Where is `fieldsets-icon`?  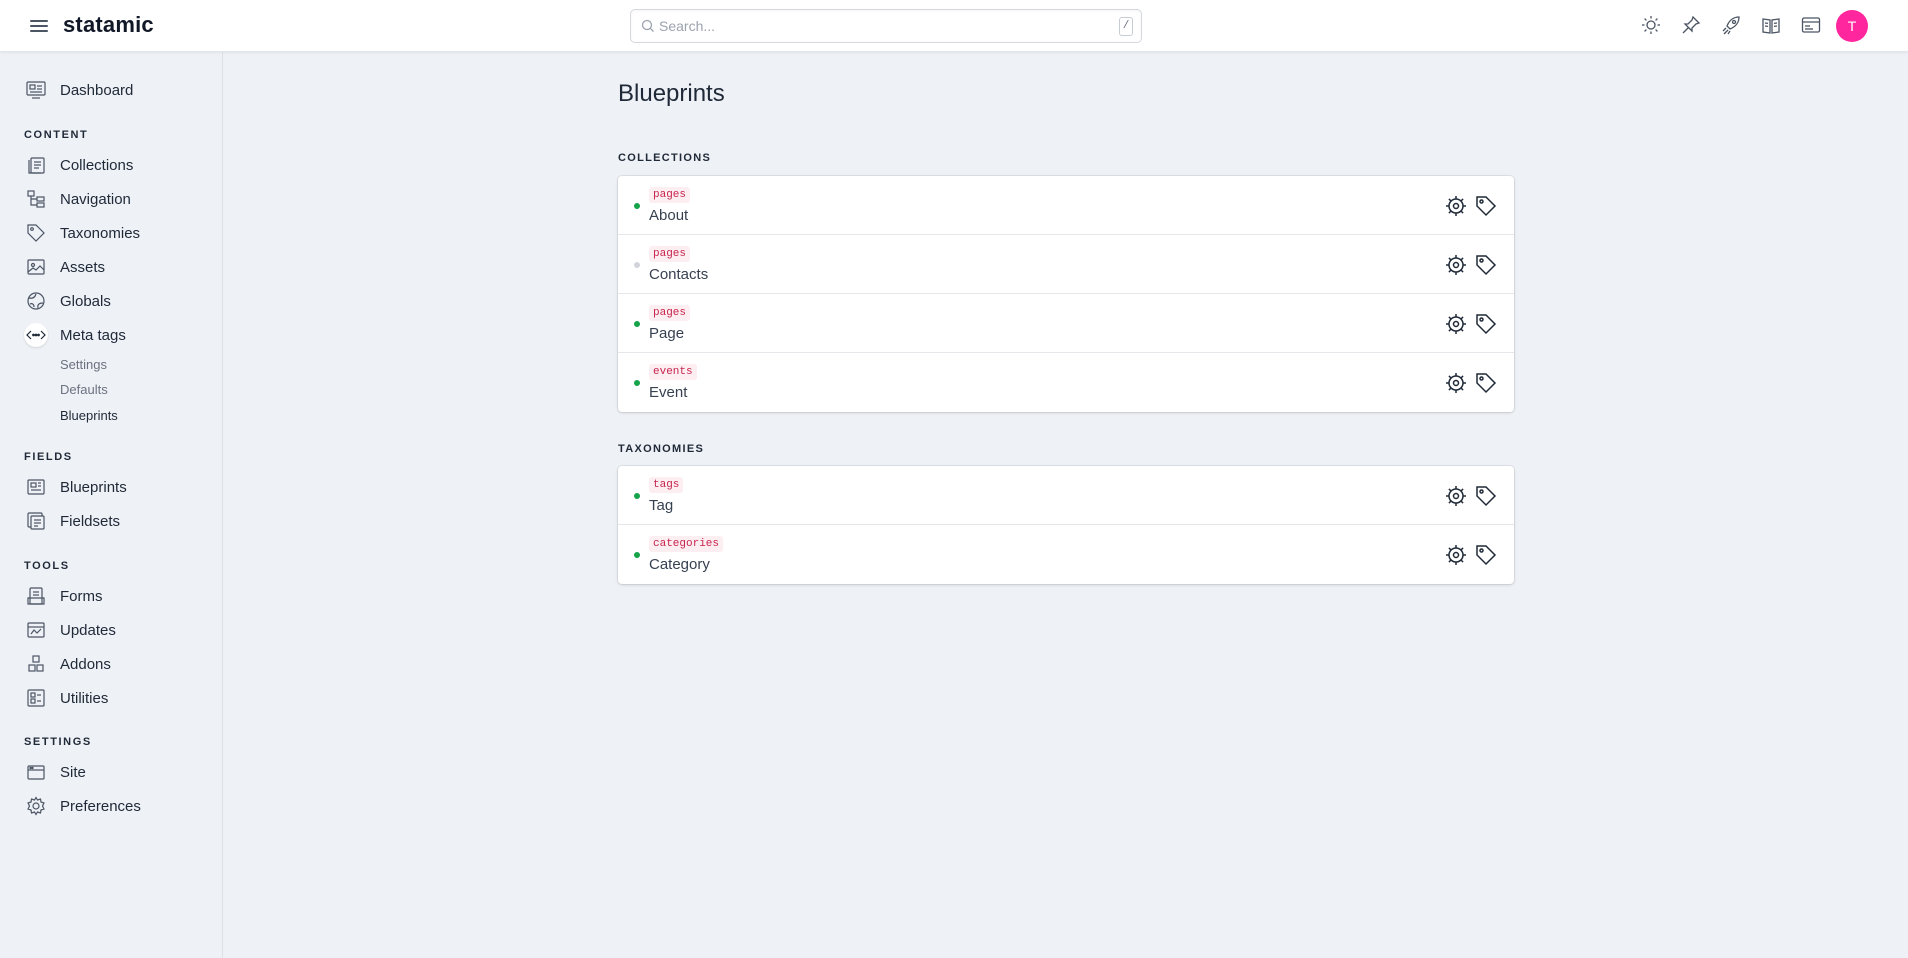
fieldsets-icon is located at coordinates (36, 521).